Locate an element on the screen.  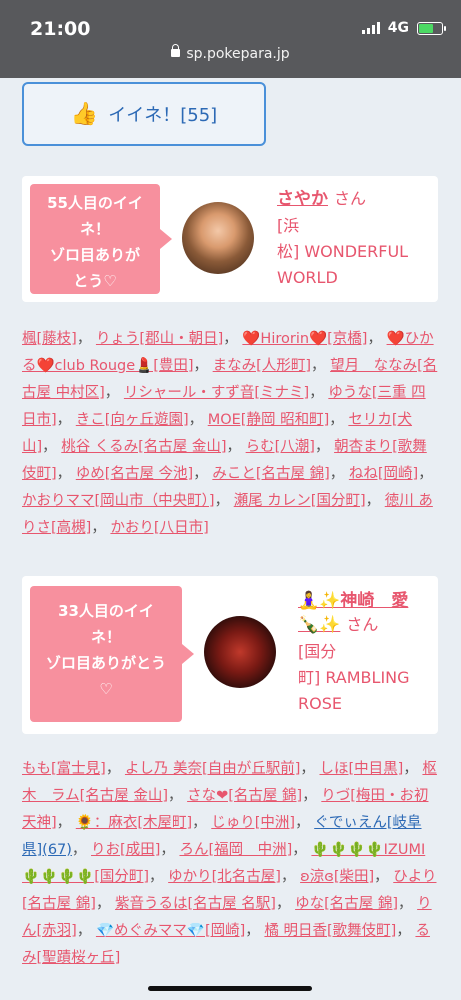
liker-link: もも[富士見] is located at coordinates (64, 769).